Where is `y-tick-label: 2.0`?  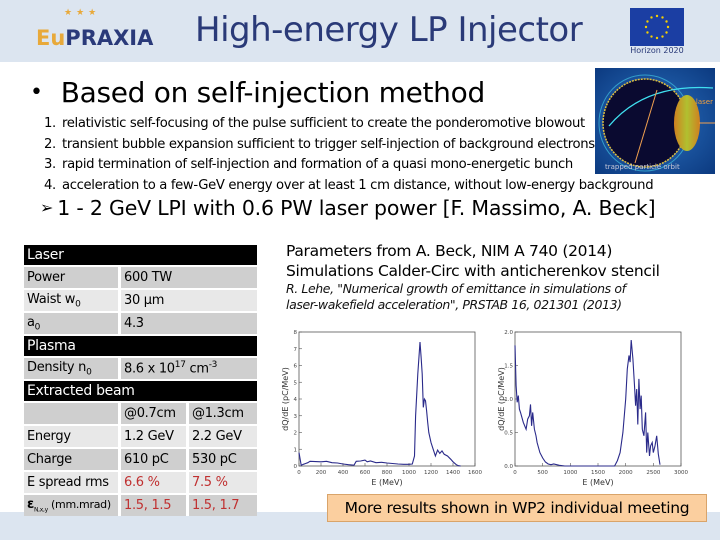
y-tick-label: 2.0 is located at coordinates (508, 333).